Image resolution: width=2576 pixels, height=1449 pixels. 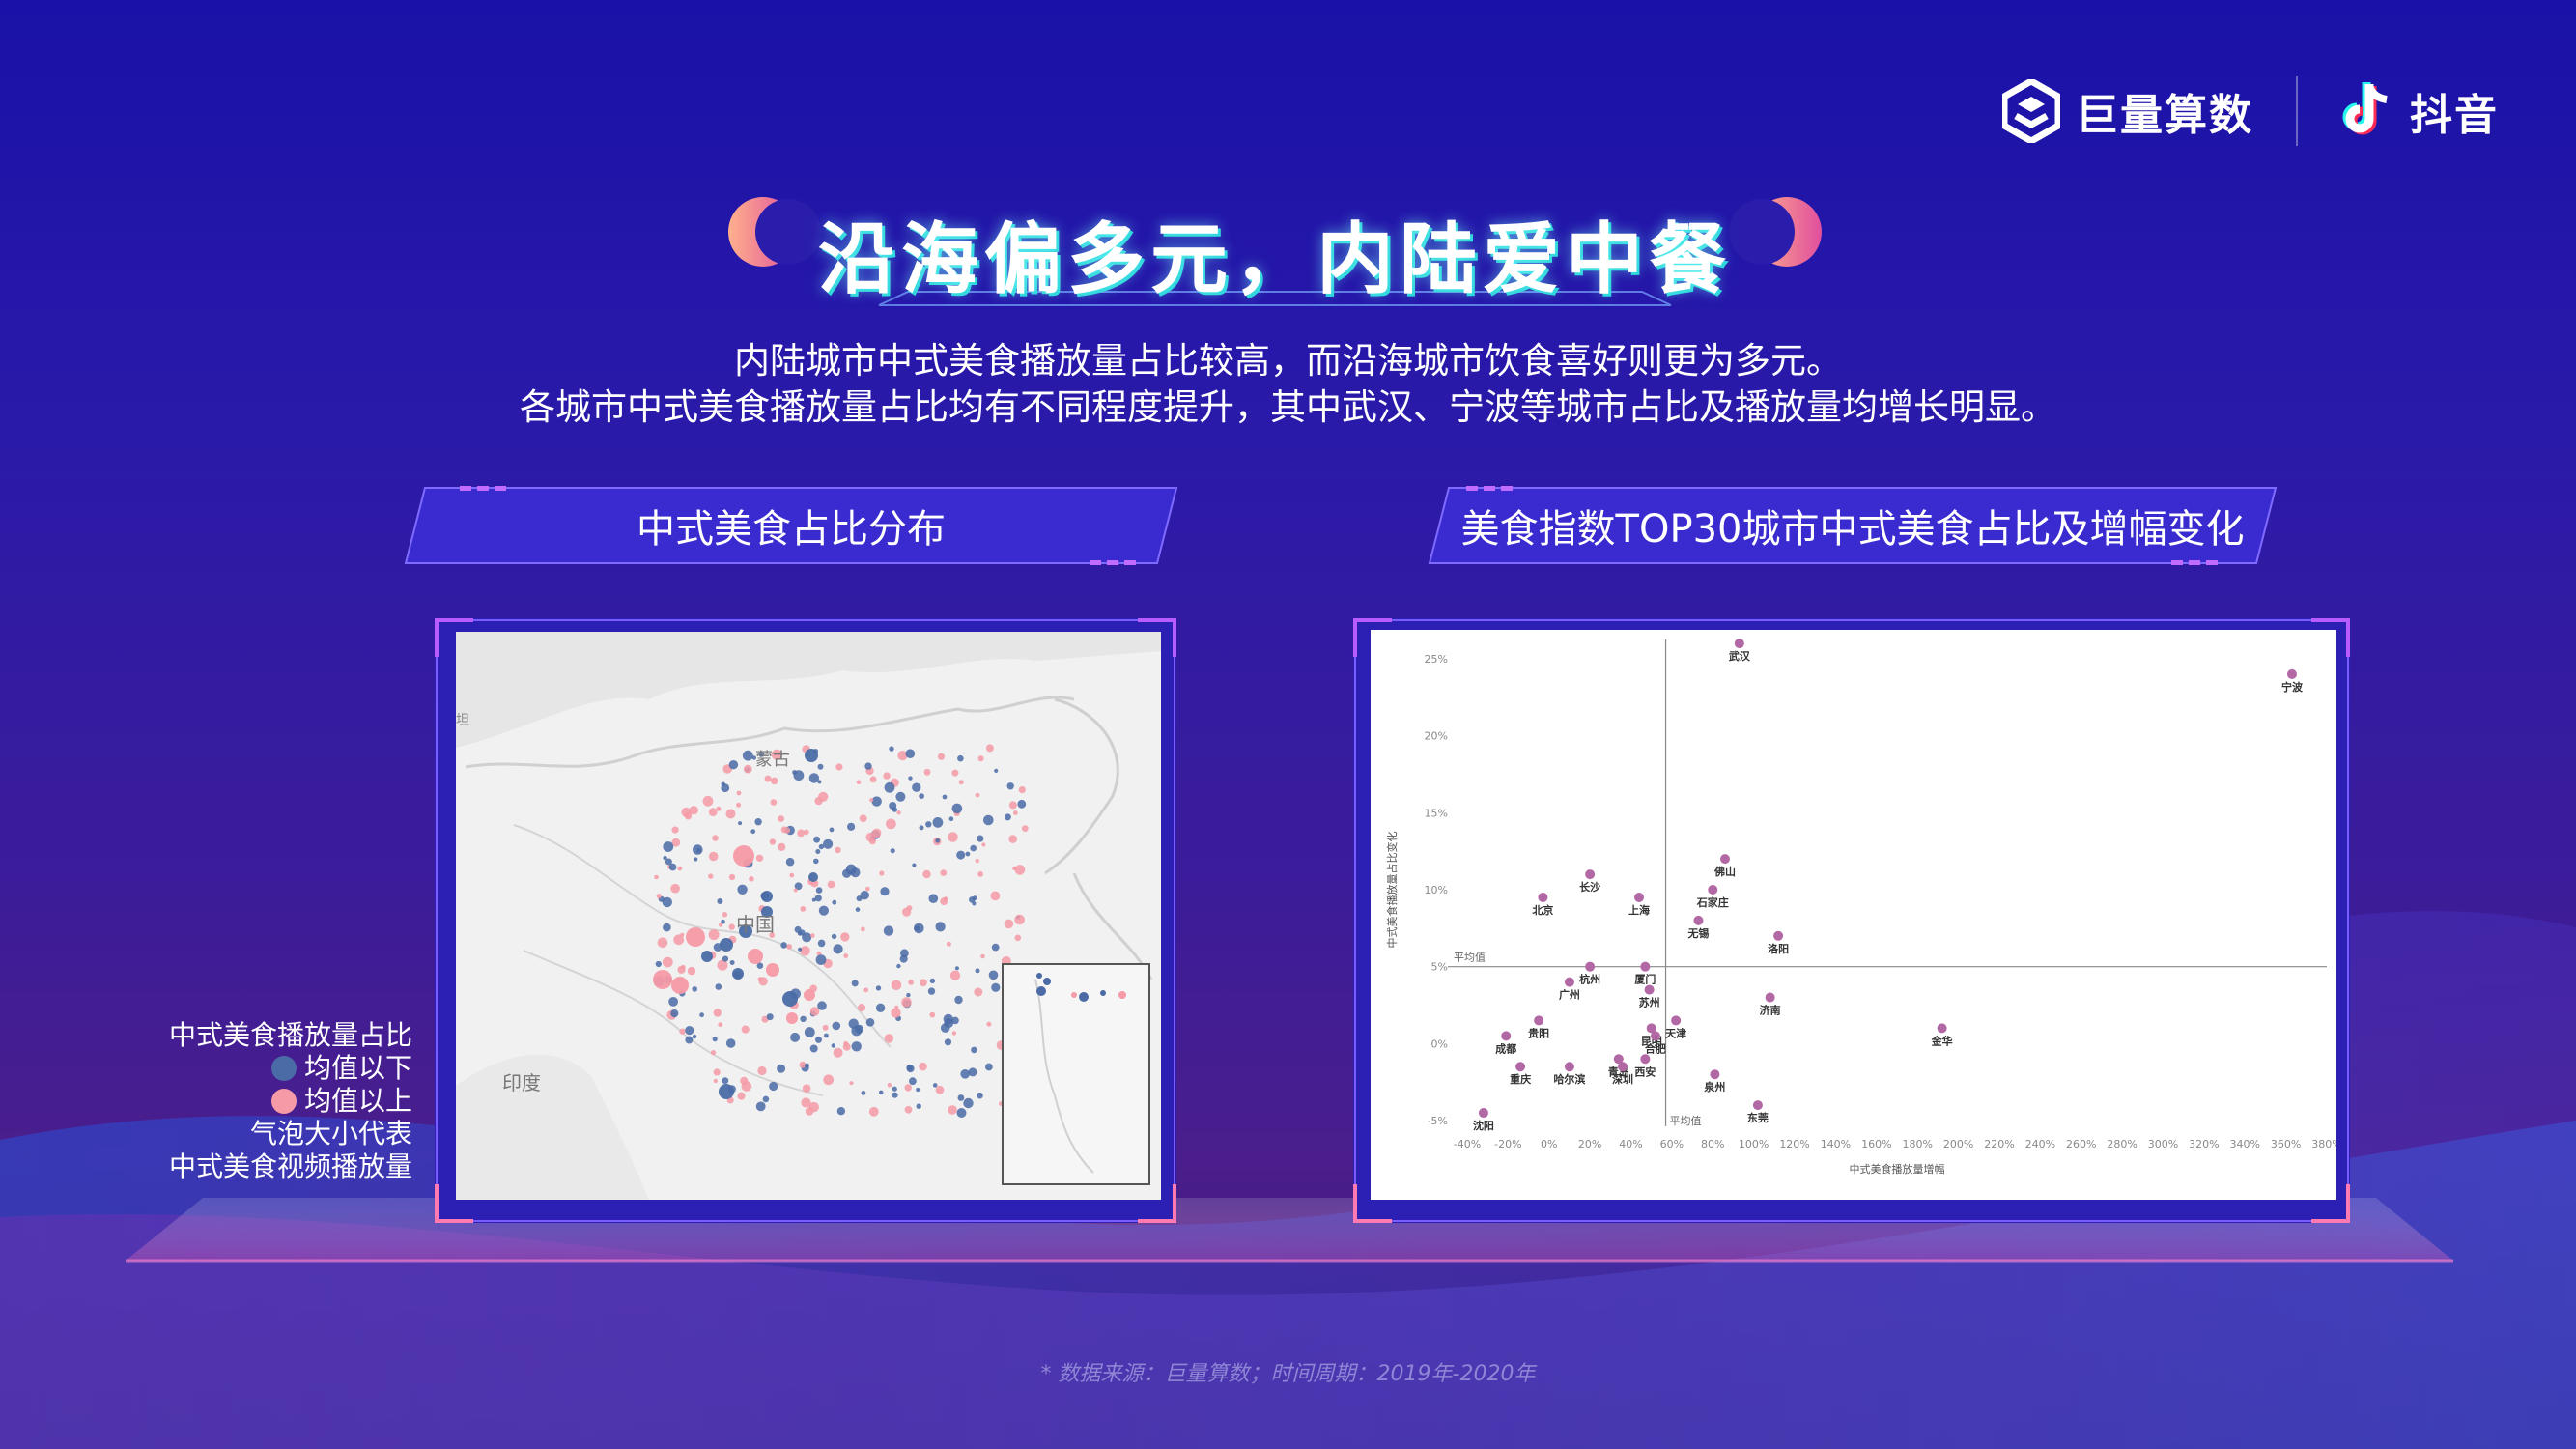 What do you see at coordinates (2286, 1144) in the screenshot?
I see `x-tick-label: 360%` at bounding box center [2286, 1144].